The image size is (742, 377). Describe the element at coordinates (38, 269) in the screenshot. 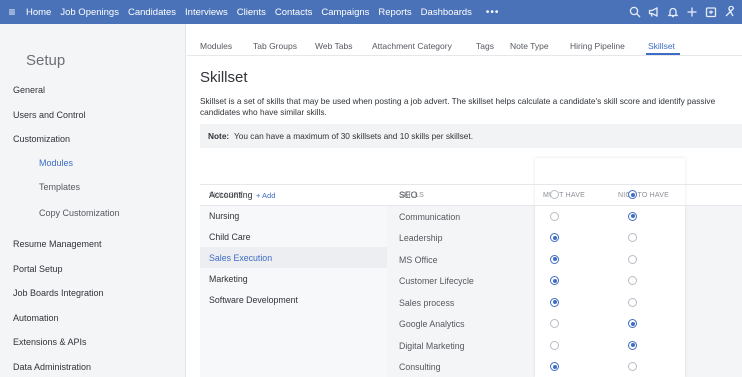

I see `sidebar-item-portal-setup: Portal Setup` at that location.